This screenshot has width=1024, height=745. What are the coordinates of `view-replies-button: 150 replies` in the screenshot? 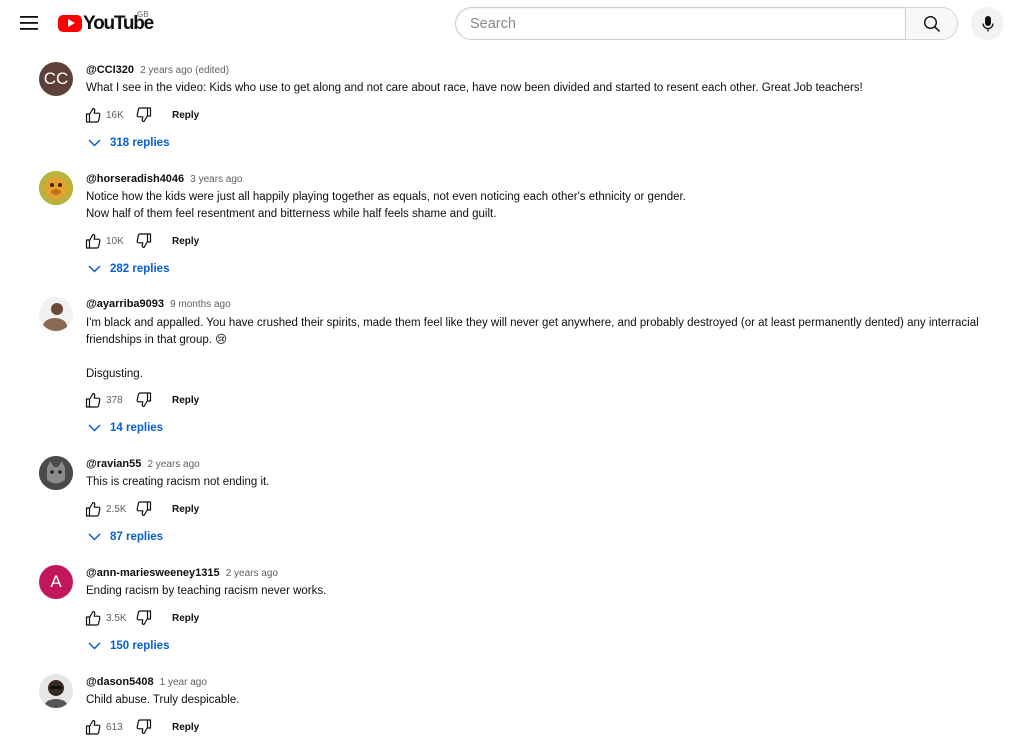 It's located at (128, 646).